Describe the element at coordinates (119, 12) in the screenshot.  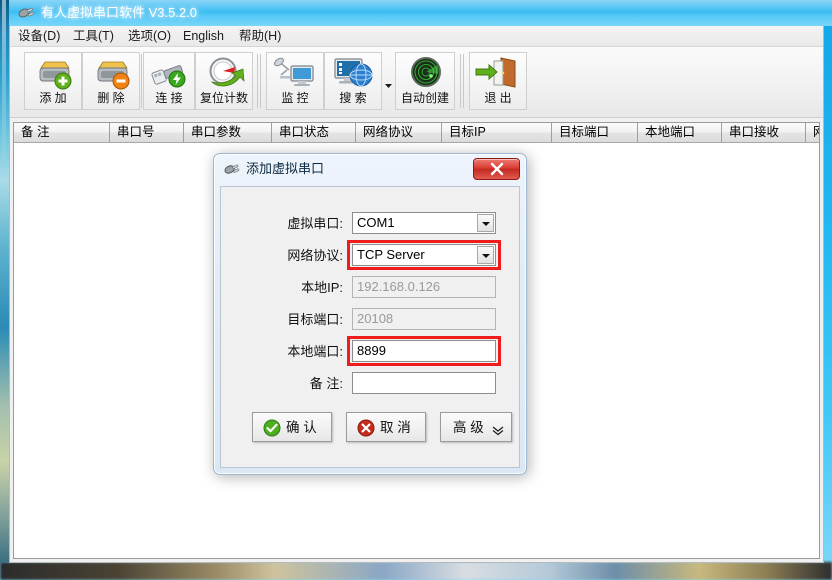
I see `window-title: 有人虚拟串口软件 V3.5.2.0` at that location.